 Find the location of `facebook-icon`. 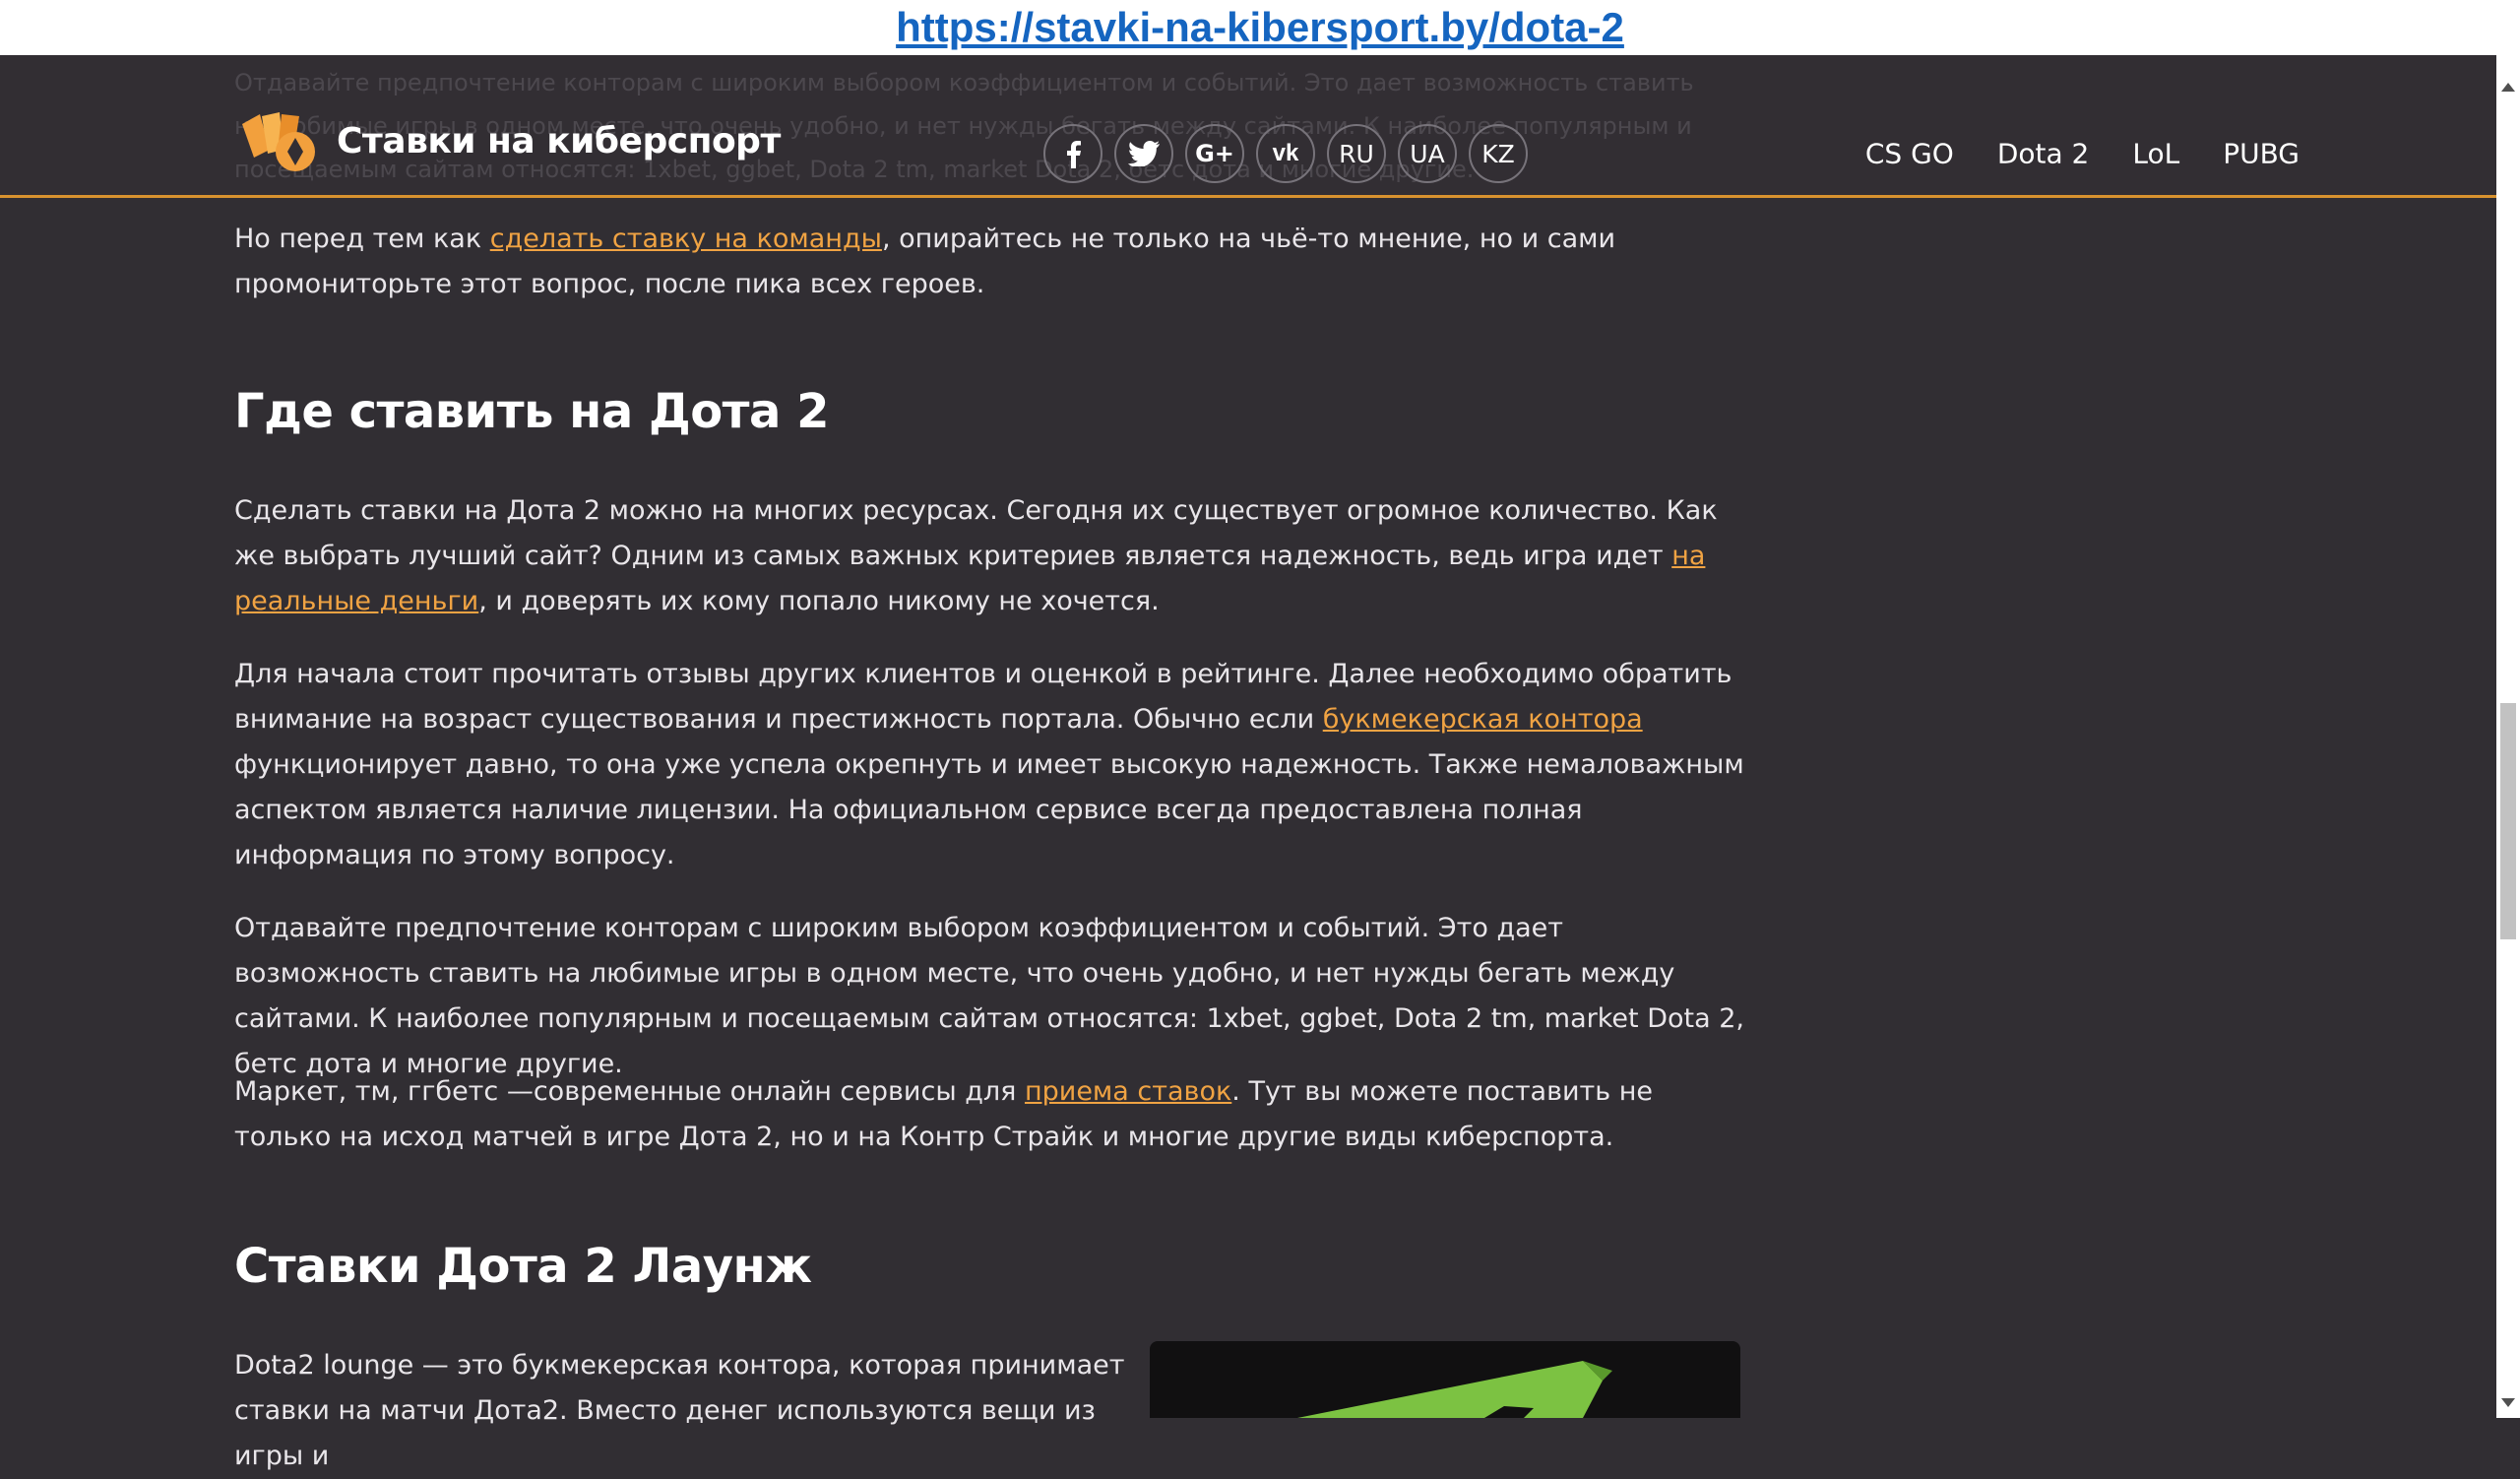

facebook-icon is located at coordinates (1072, 154).